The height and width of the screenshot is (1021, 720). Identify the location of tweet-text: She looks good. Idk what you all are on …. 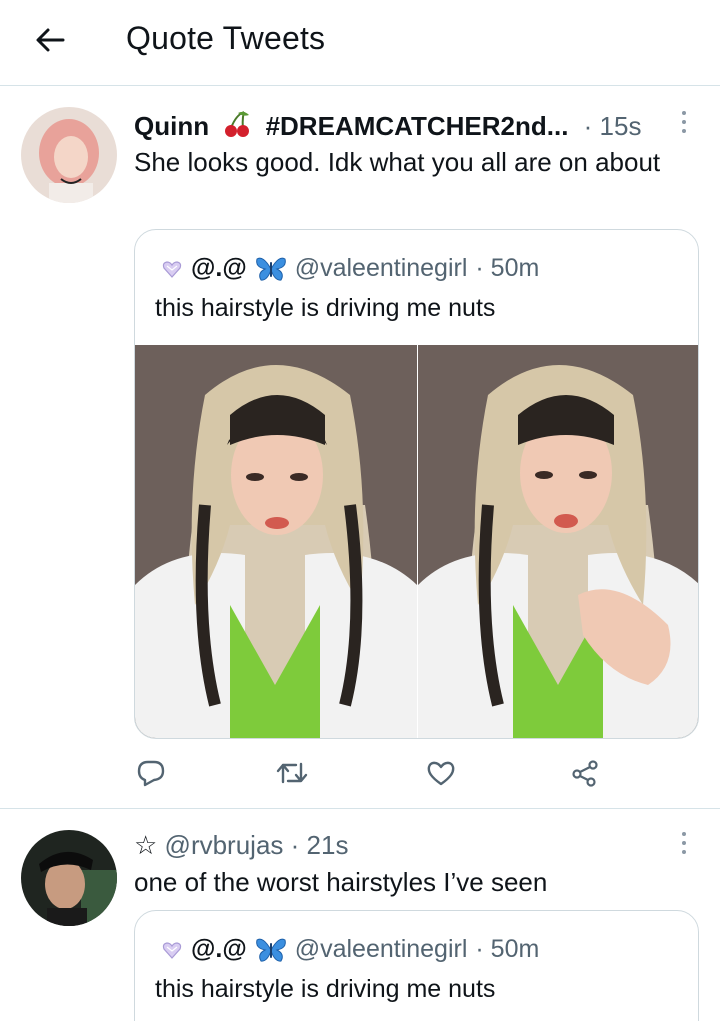
(397, 162).